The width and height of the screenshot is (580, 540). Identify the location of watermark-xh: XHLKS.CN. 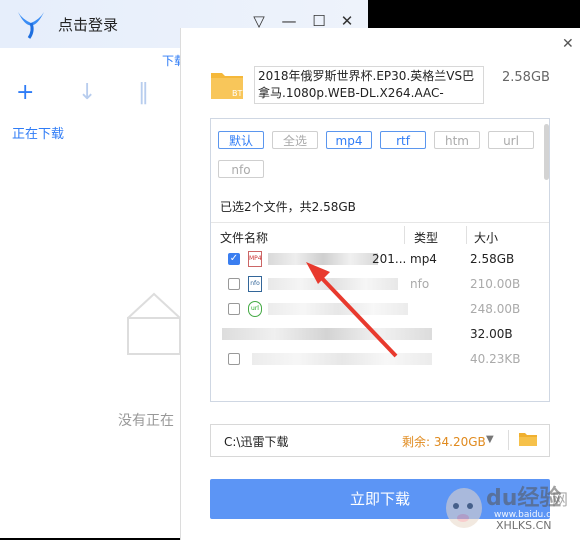
(524, 525).